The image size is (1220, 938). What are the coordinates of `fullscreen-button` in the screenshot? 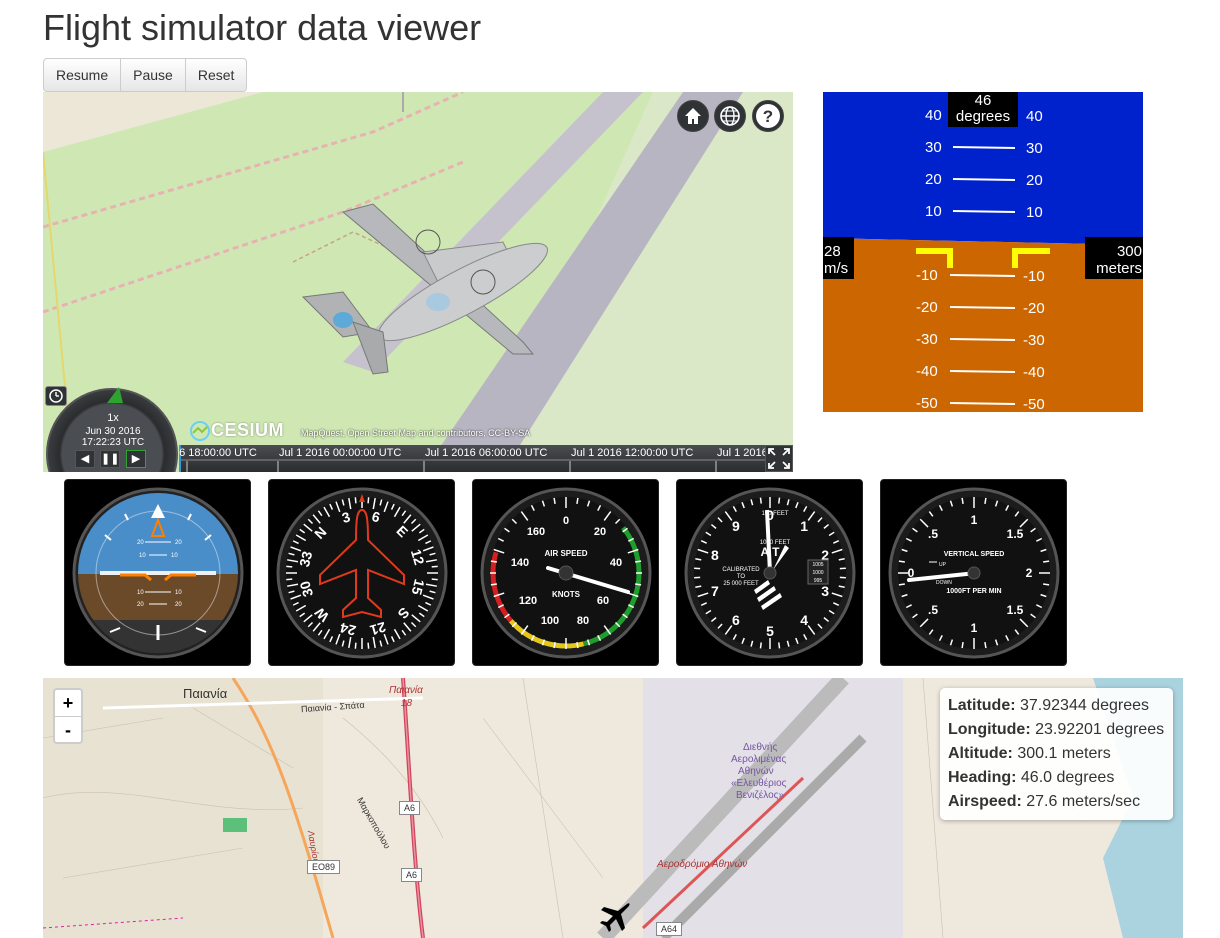 It's located at (779, 458).